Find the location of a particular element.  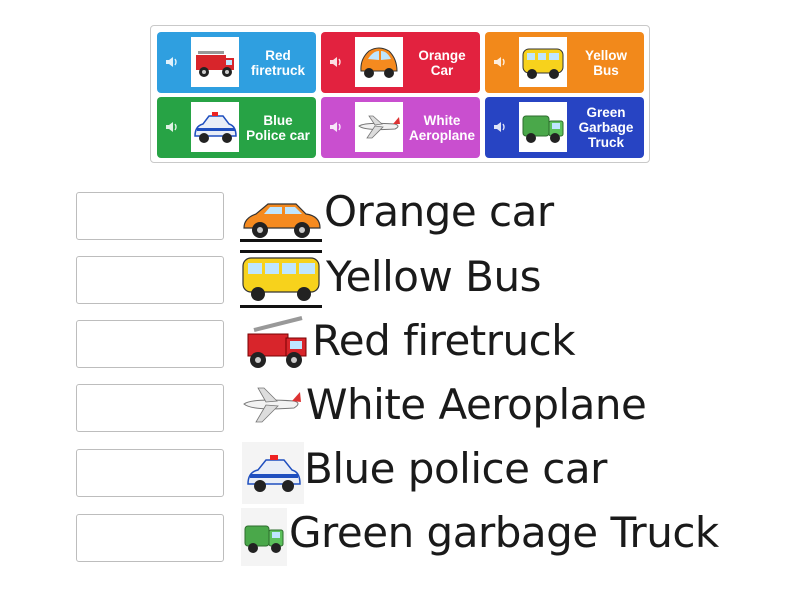

tile-yellow-bus: Yellow Bus is located at coordinates (564, 62).